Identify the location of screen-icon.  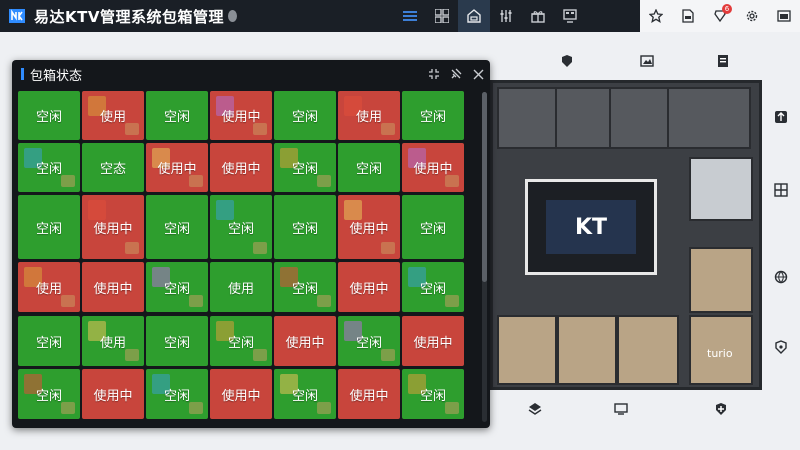
(621, 409).